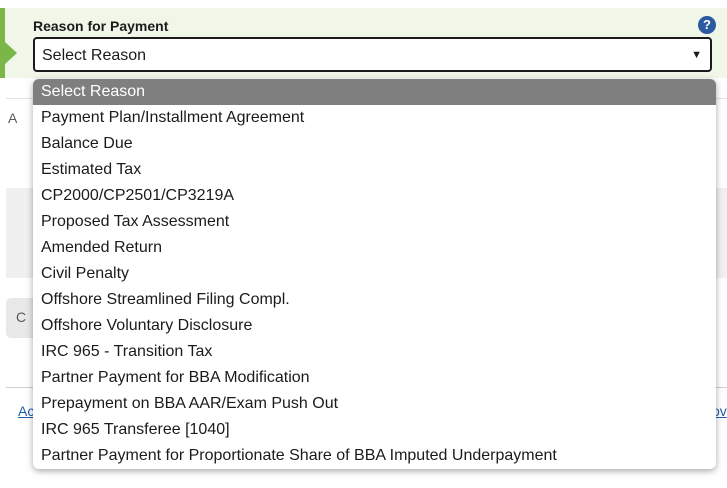  What do you see at coordinates (374, 196) in the screenshot?
I see `dropdown-option: CP2000/CP2501/CP3219A` at bounding box center [374, 196].